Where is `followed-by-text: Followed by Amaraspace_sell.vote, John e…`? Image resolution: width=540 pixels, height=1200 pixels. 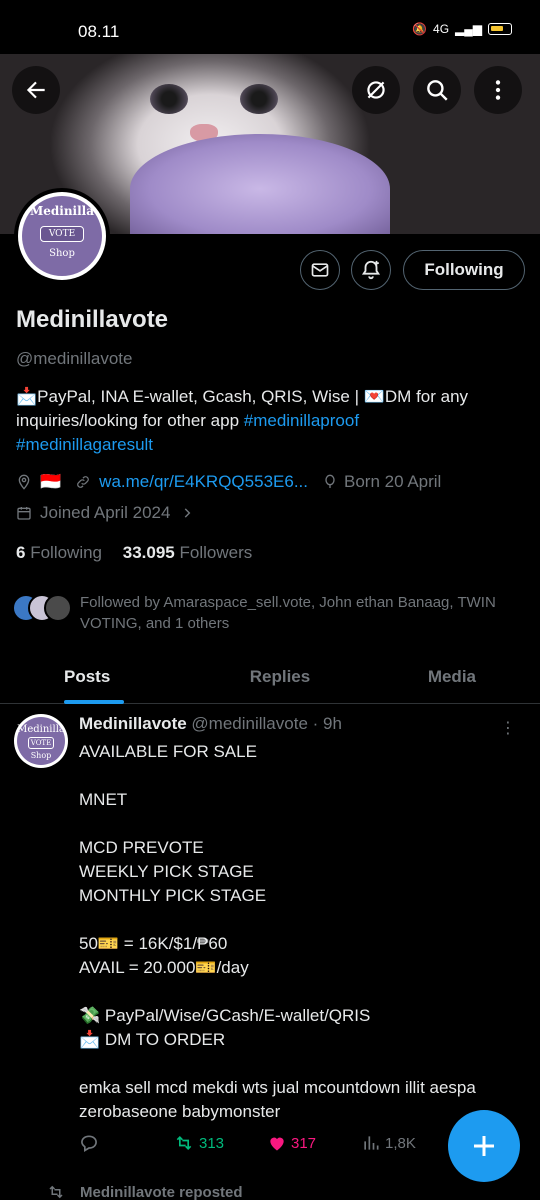
followed-by-text: Followed by Amaraspace_sell.vote, John e… is located at coordinates (288, 613).